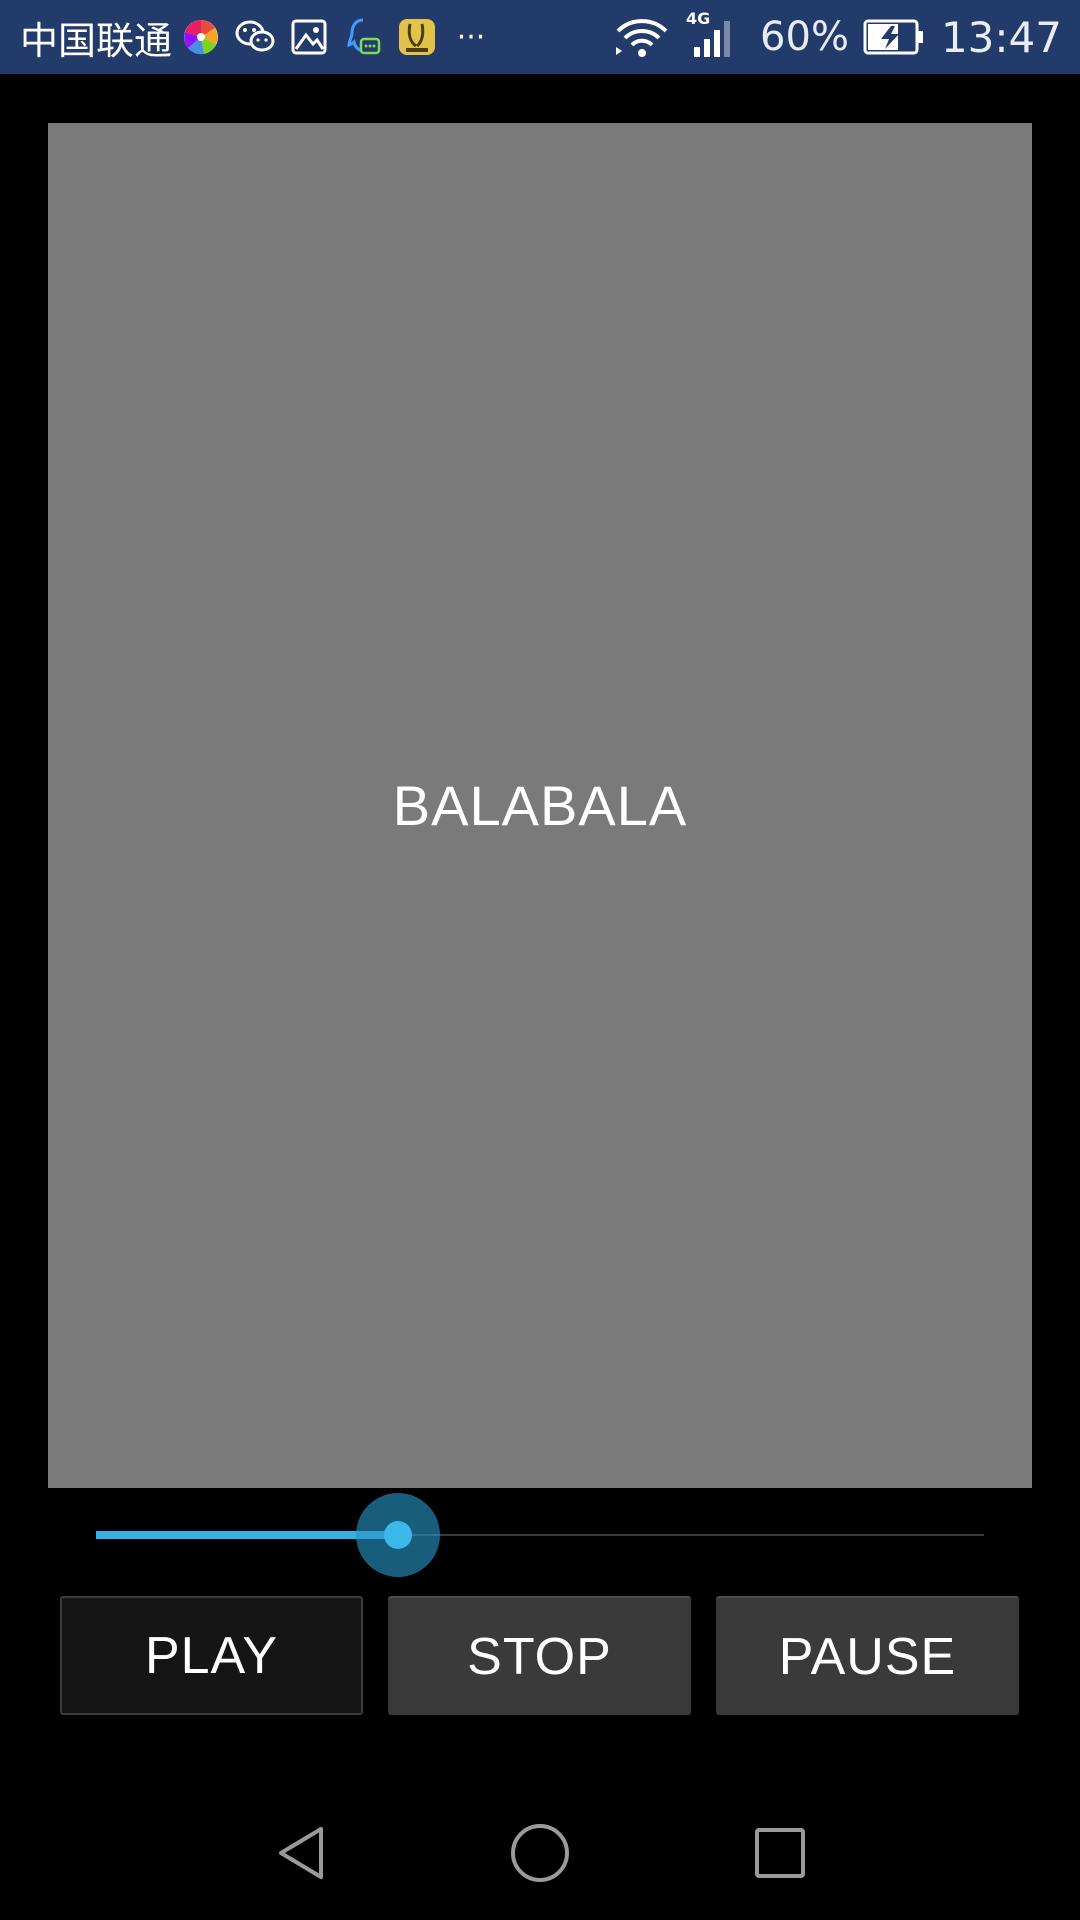 The width and height of the screenshot is (1080, 1920). I want to click on recents-icon, so click(780, 1853).